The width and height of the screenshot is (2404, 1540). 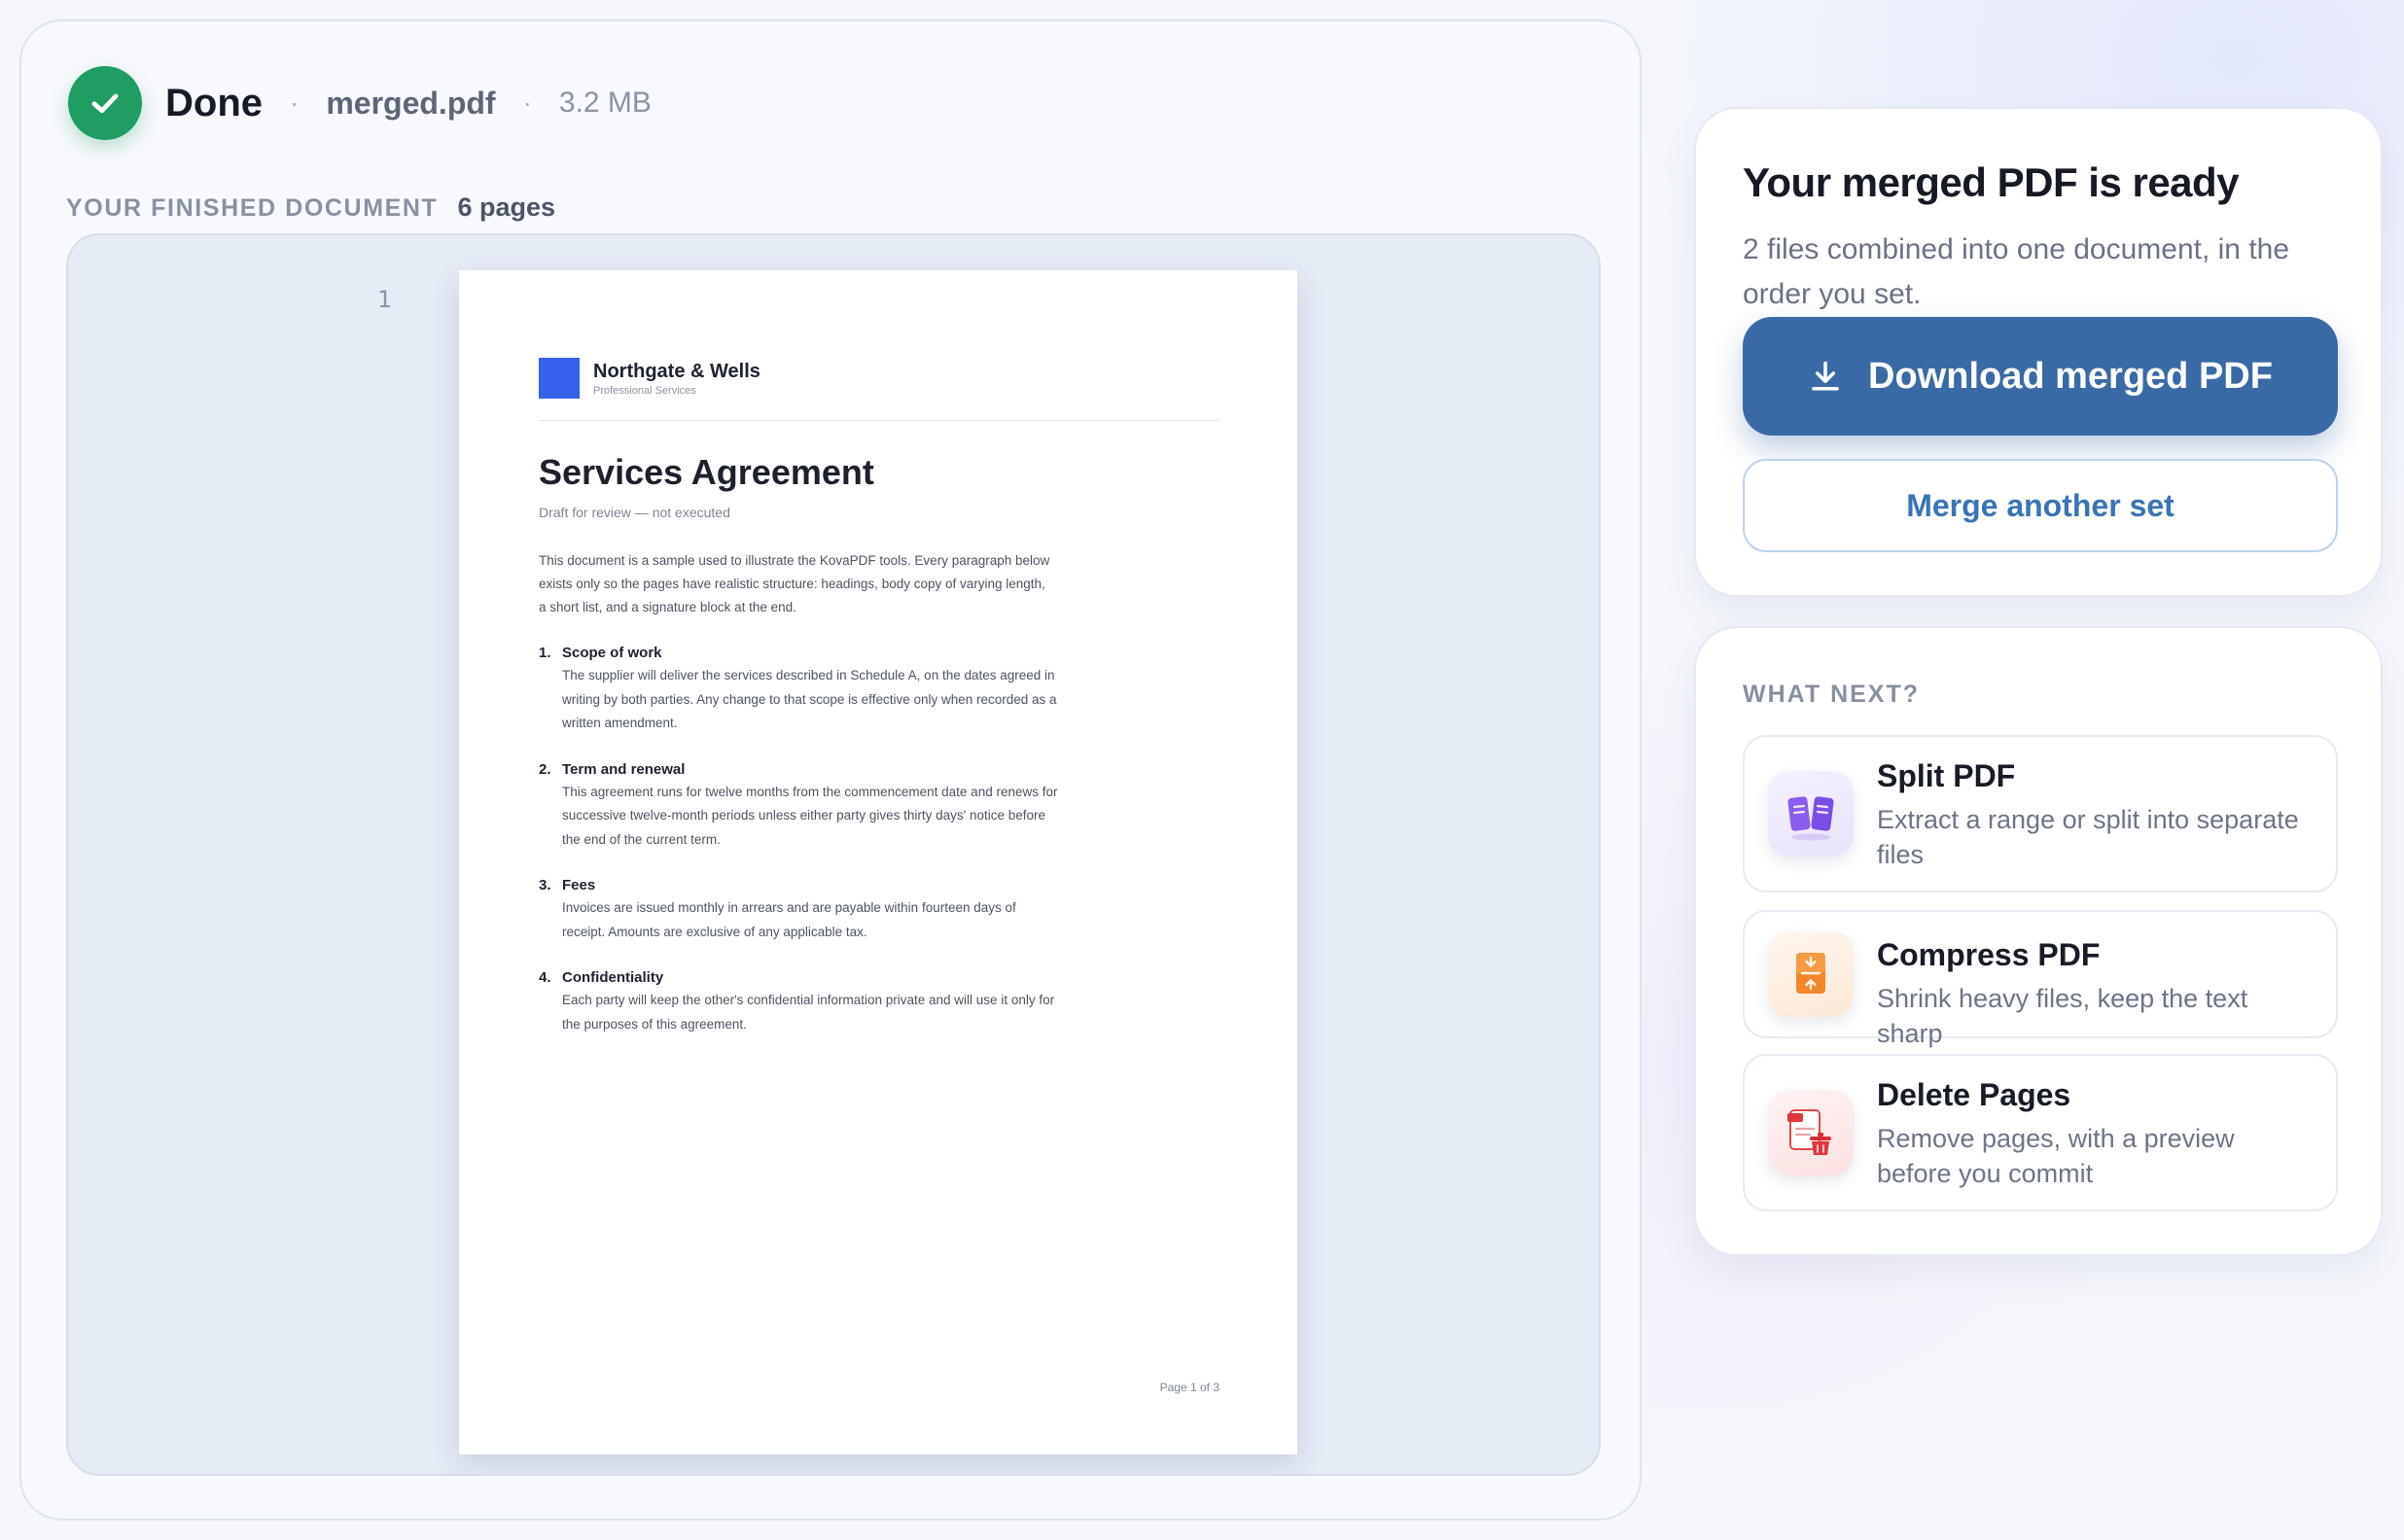 What do you see at coordinates (411, 103) in the screenshot?
I see `file-name: merged.pdf` at bounding box center [411, 103].